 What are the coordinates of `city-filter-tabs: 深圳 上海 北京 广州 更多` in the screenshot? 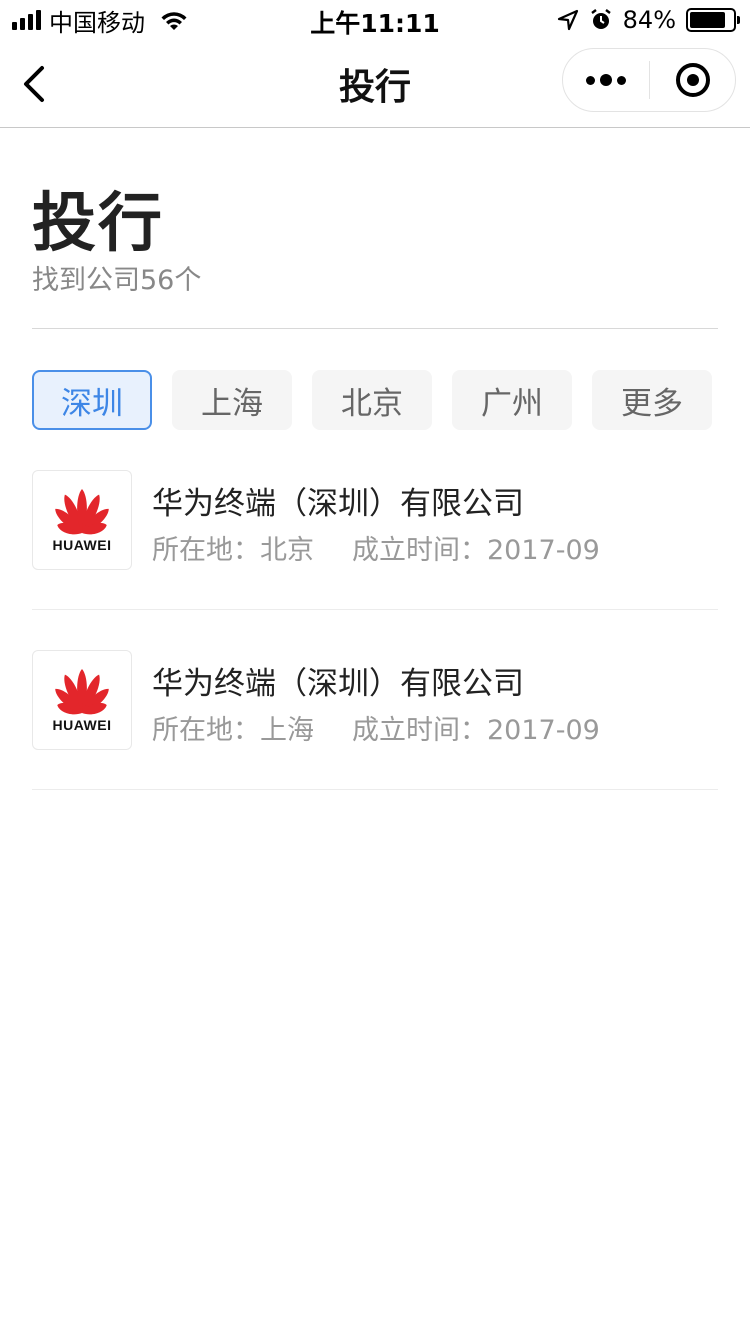 It's located at (372, 400).